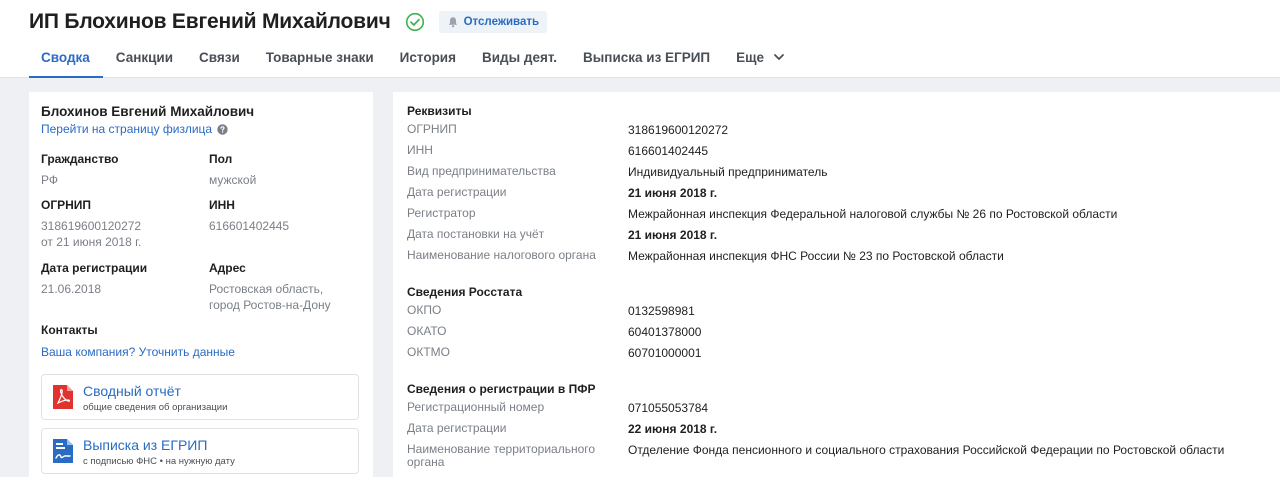  What do you see at coordinates (420, 150) in the screenshot?
I see `detail-key: ИНН` at bounding box center [420, 150].